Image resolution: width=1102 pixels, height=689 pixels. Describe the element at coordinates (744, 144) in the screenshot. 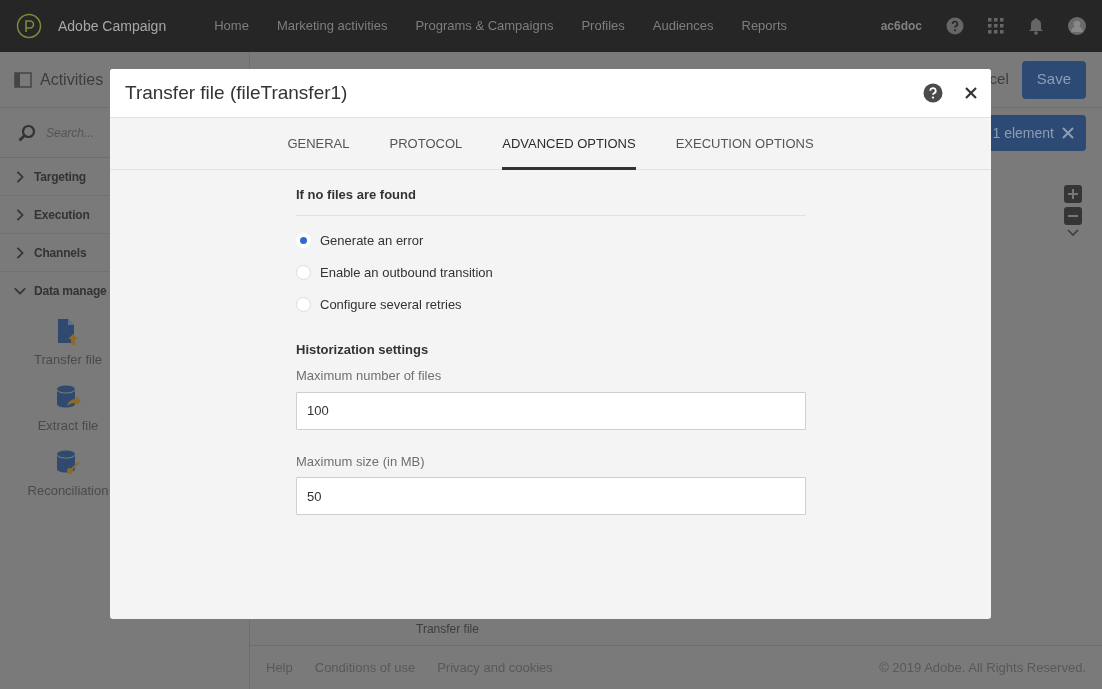

I see `tab: EXECUTION OPTIONS` at that location.